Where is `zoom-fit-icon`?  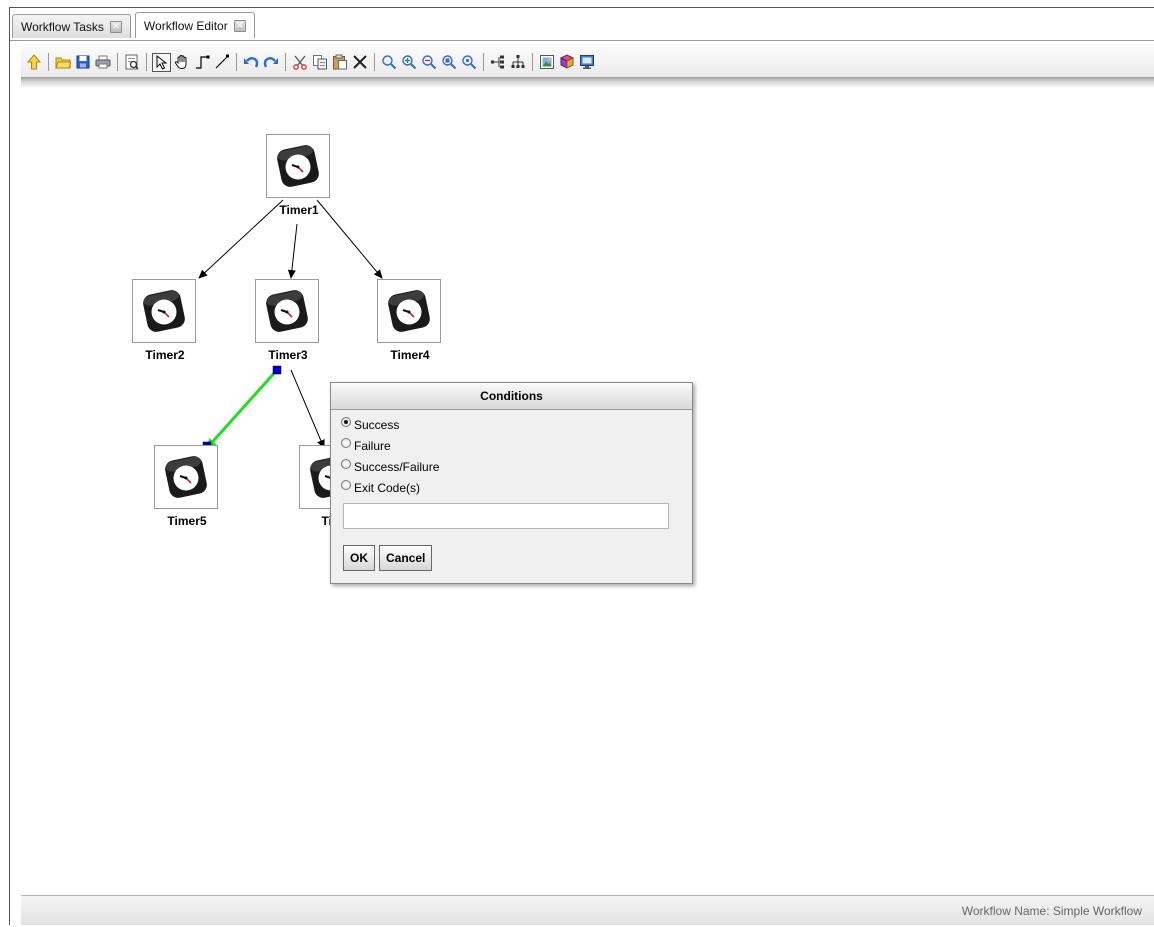 zoom-fit-icon is located at coordinates (469, 62).